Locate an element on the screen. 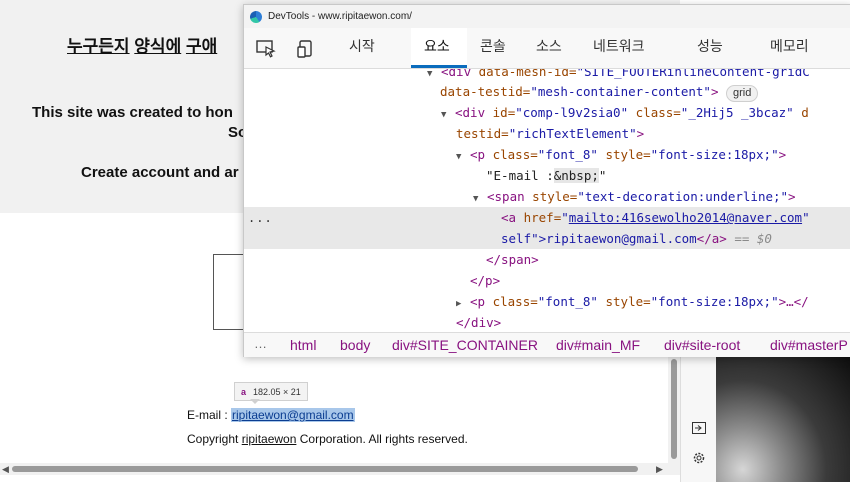  dom-line: </span> is located at coordinates (547, 259).